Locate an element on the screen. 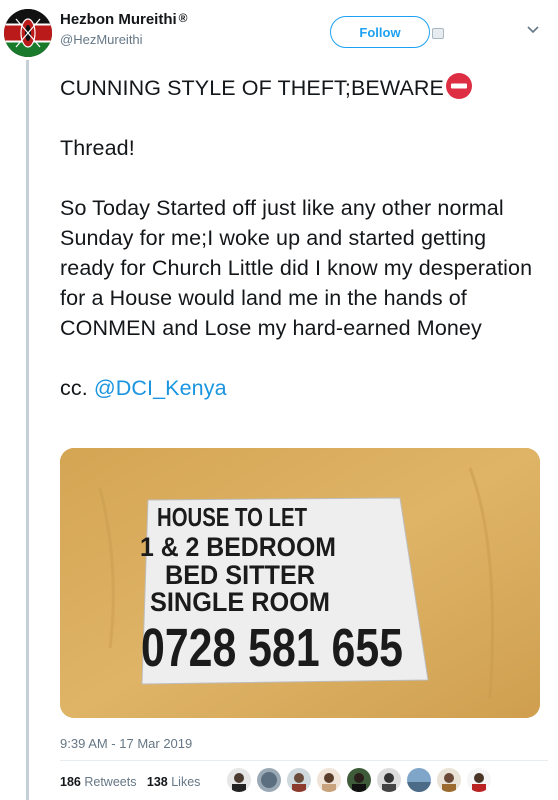 The height and width of the screenshot is (800, 558). sign-line-2: 1 & 2 BEDROOM is located at coordinates (238, 547).